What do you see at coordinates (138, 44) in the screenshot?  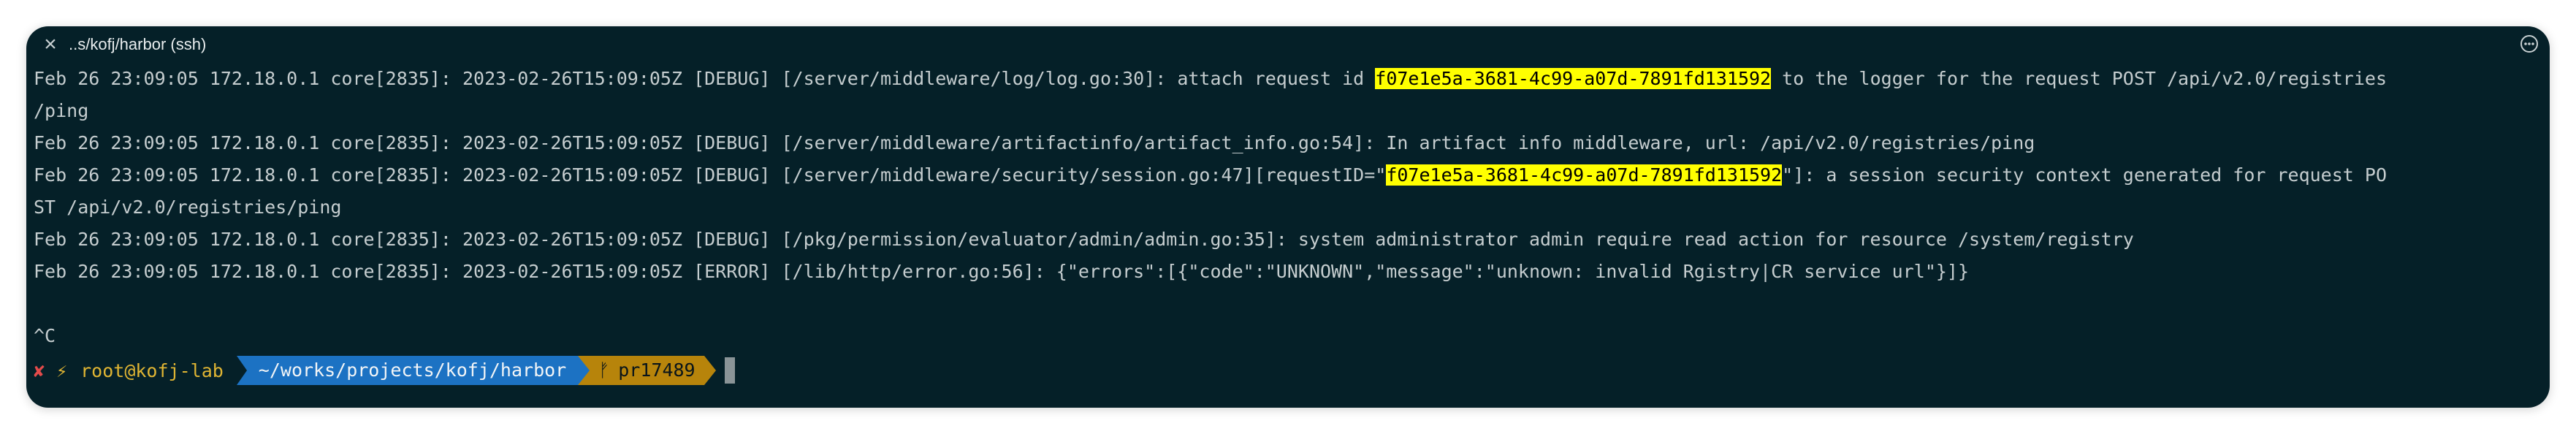 I see `window-title: ..s/kofj/harbor (ssh)` at bounding box center [138, 44].